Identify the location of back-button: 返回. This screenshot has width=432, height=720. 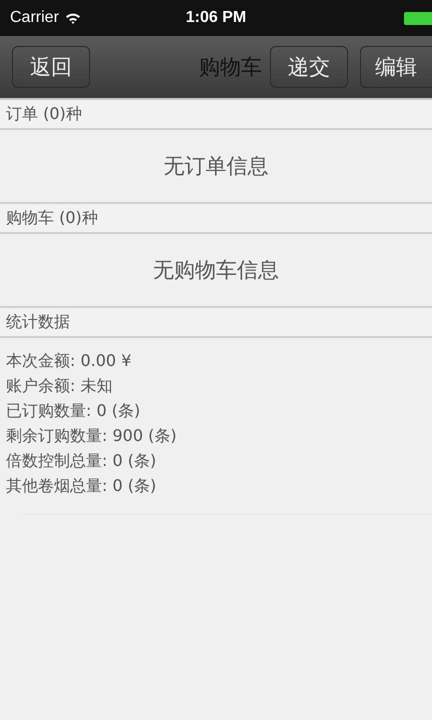
(51, 67).